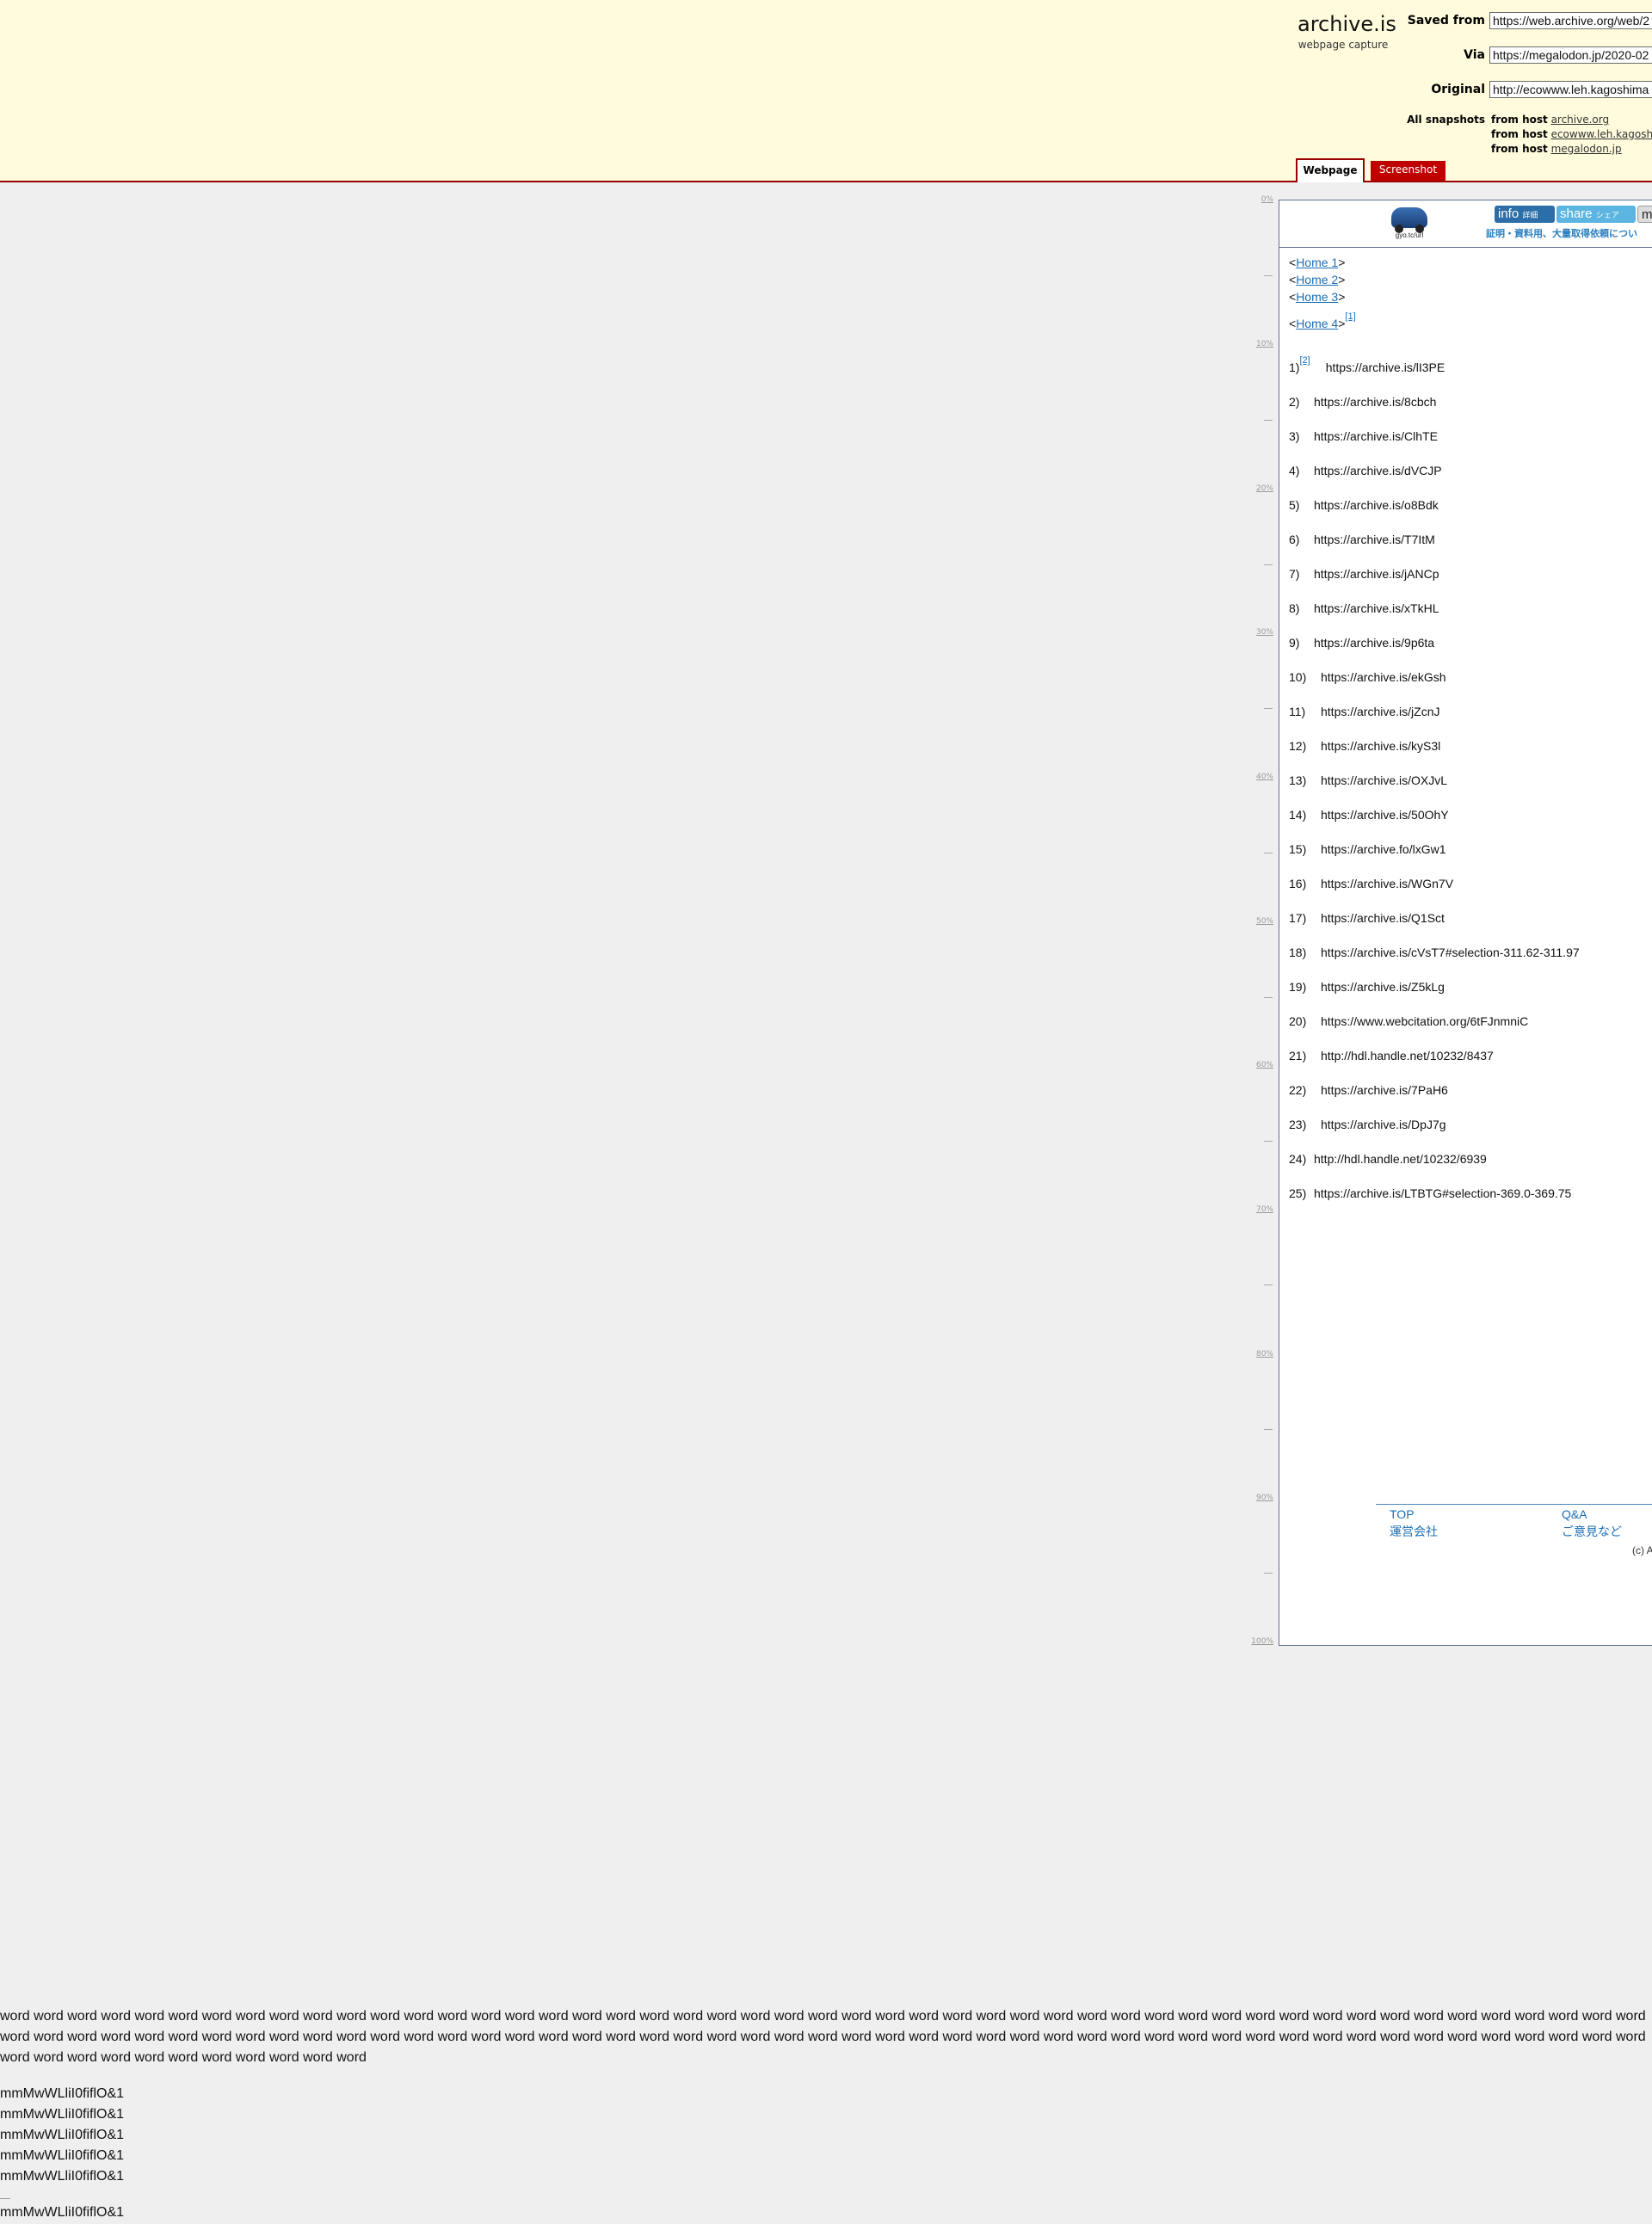  I want to click on ruler-label: 30%, so click(1262, 632).